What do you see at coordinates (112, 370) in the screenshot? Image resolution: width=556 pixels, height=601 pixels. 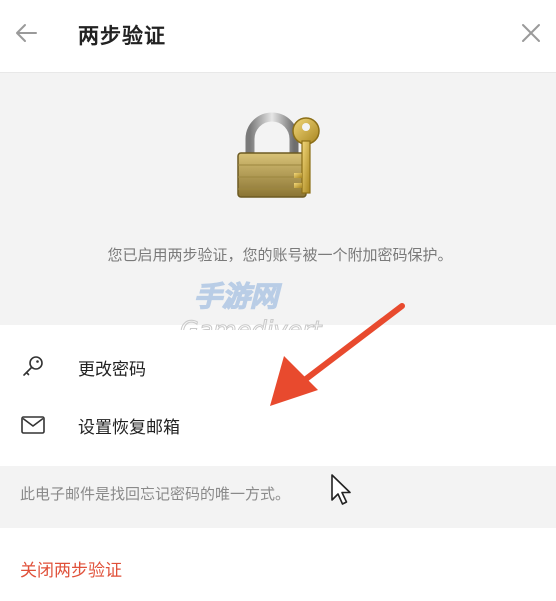 I see `change-password-label: 更改密码` at bounding box center [112, 370].